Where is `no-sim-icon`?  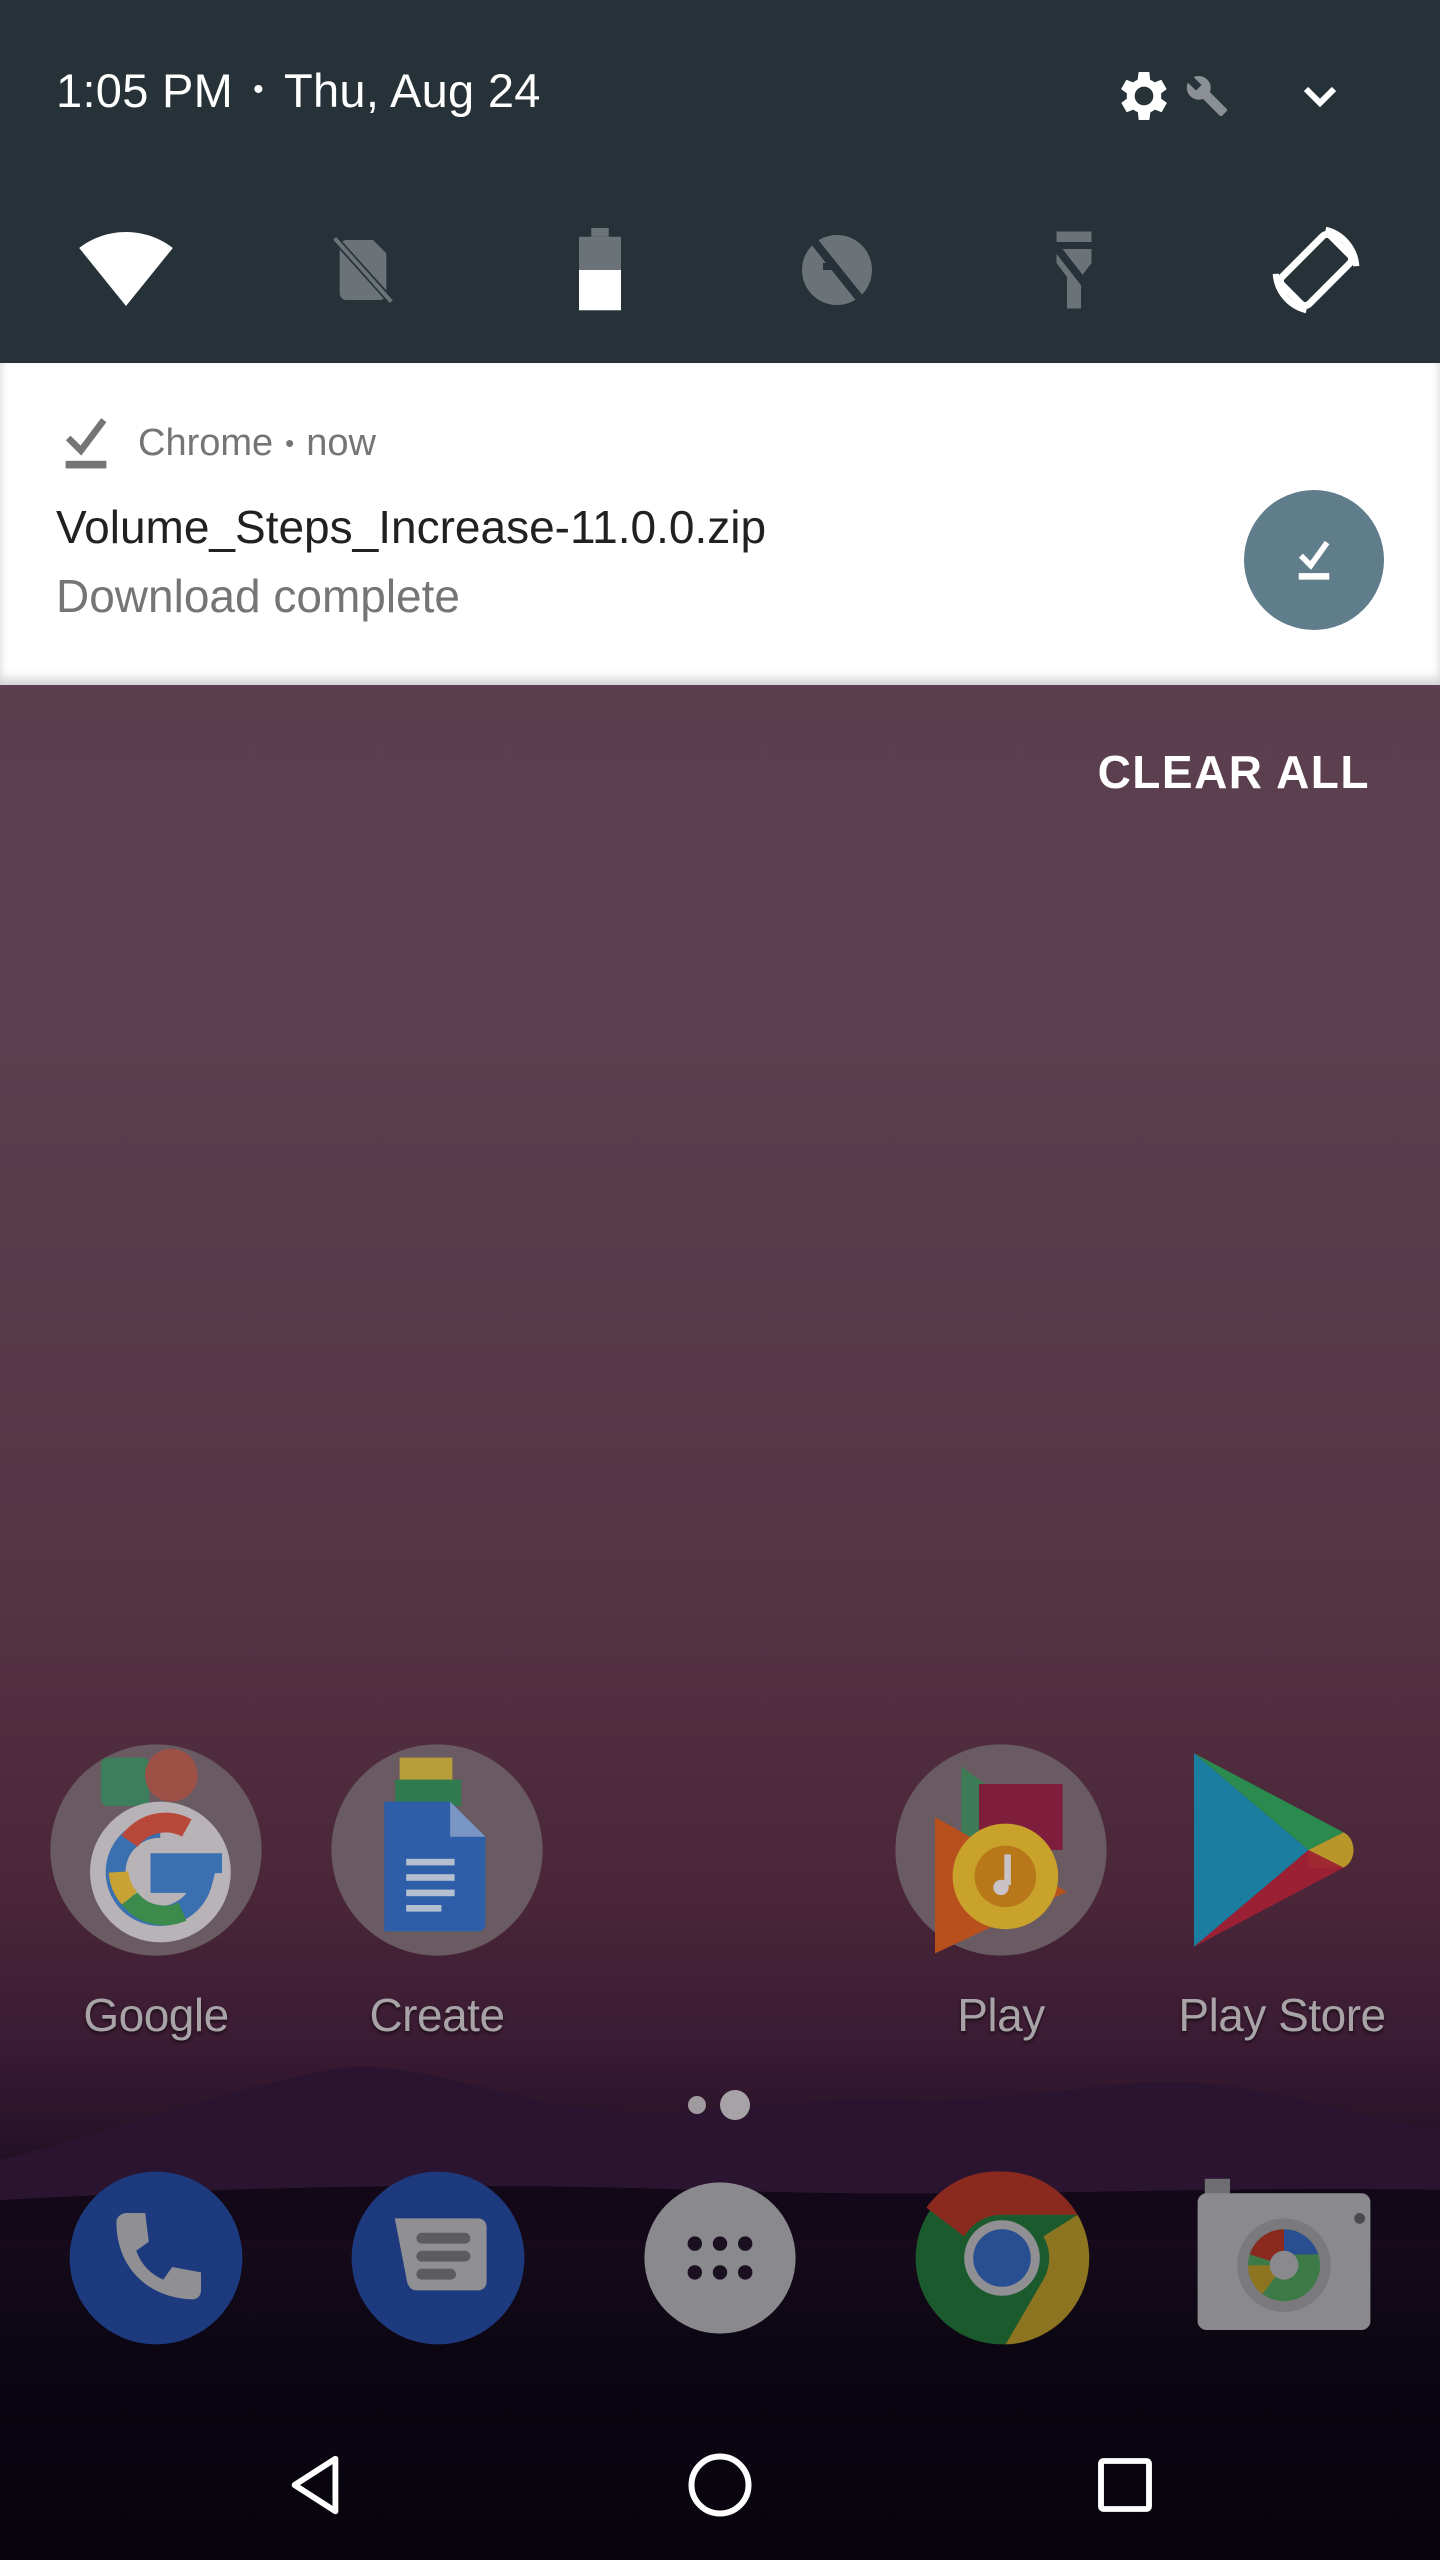 no-sim-icon is located at coordinates (363, 270).